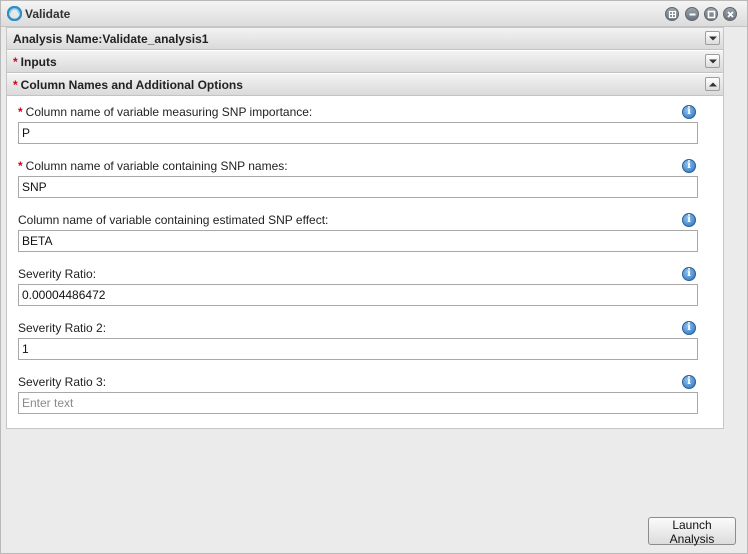  I want to click on launch-analysis-button: Launch Analysis, so click(692, 531).